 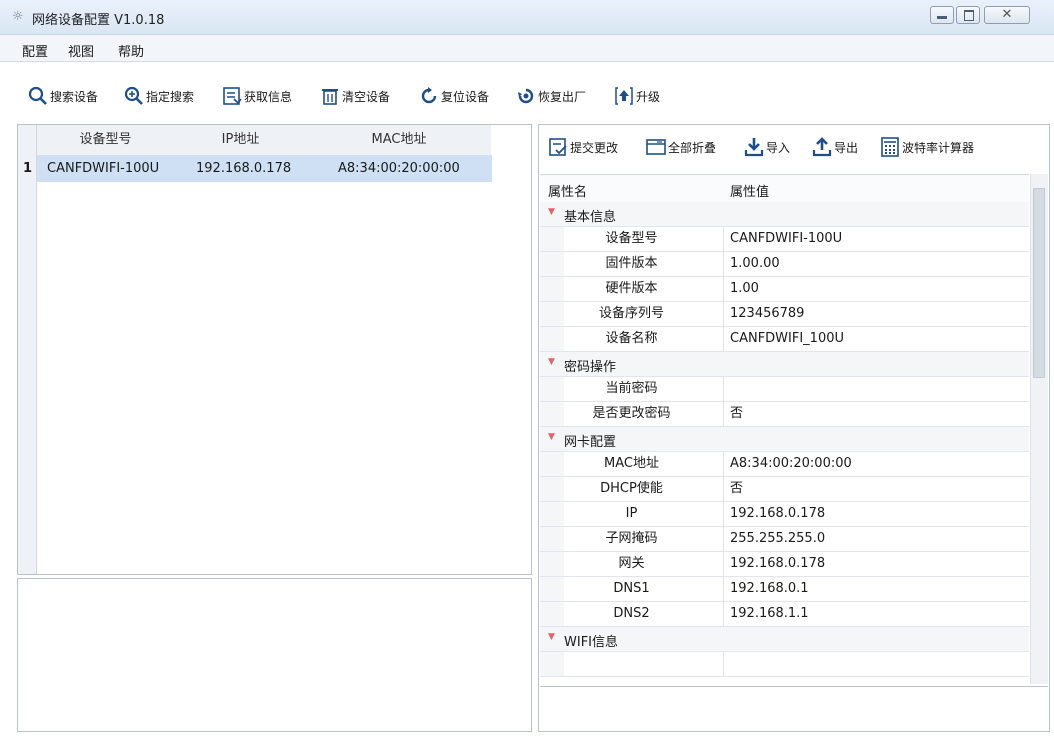 What do you see at coordinates (558, 147) in the screenshot?
I see `submit-icon` at bounding box center [558, 147].